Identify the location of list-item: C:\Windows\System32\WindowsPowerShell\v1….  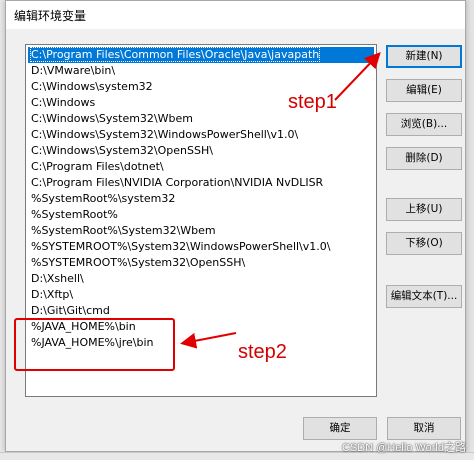
(201, 135).